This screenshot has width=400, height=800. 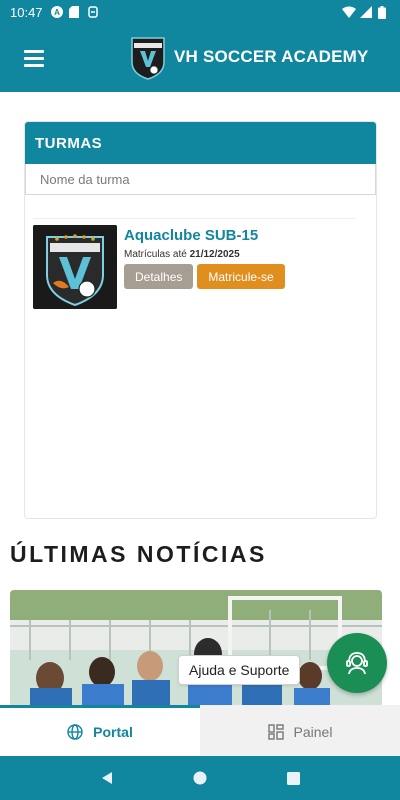 What do you see at coordinates (214, 254) in the screenshot?
I see `enroll-date: 21/12/2025` at bounding box center [214, 254].